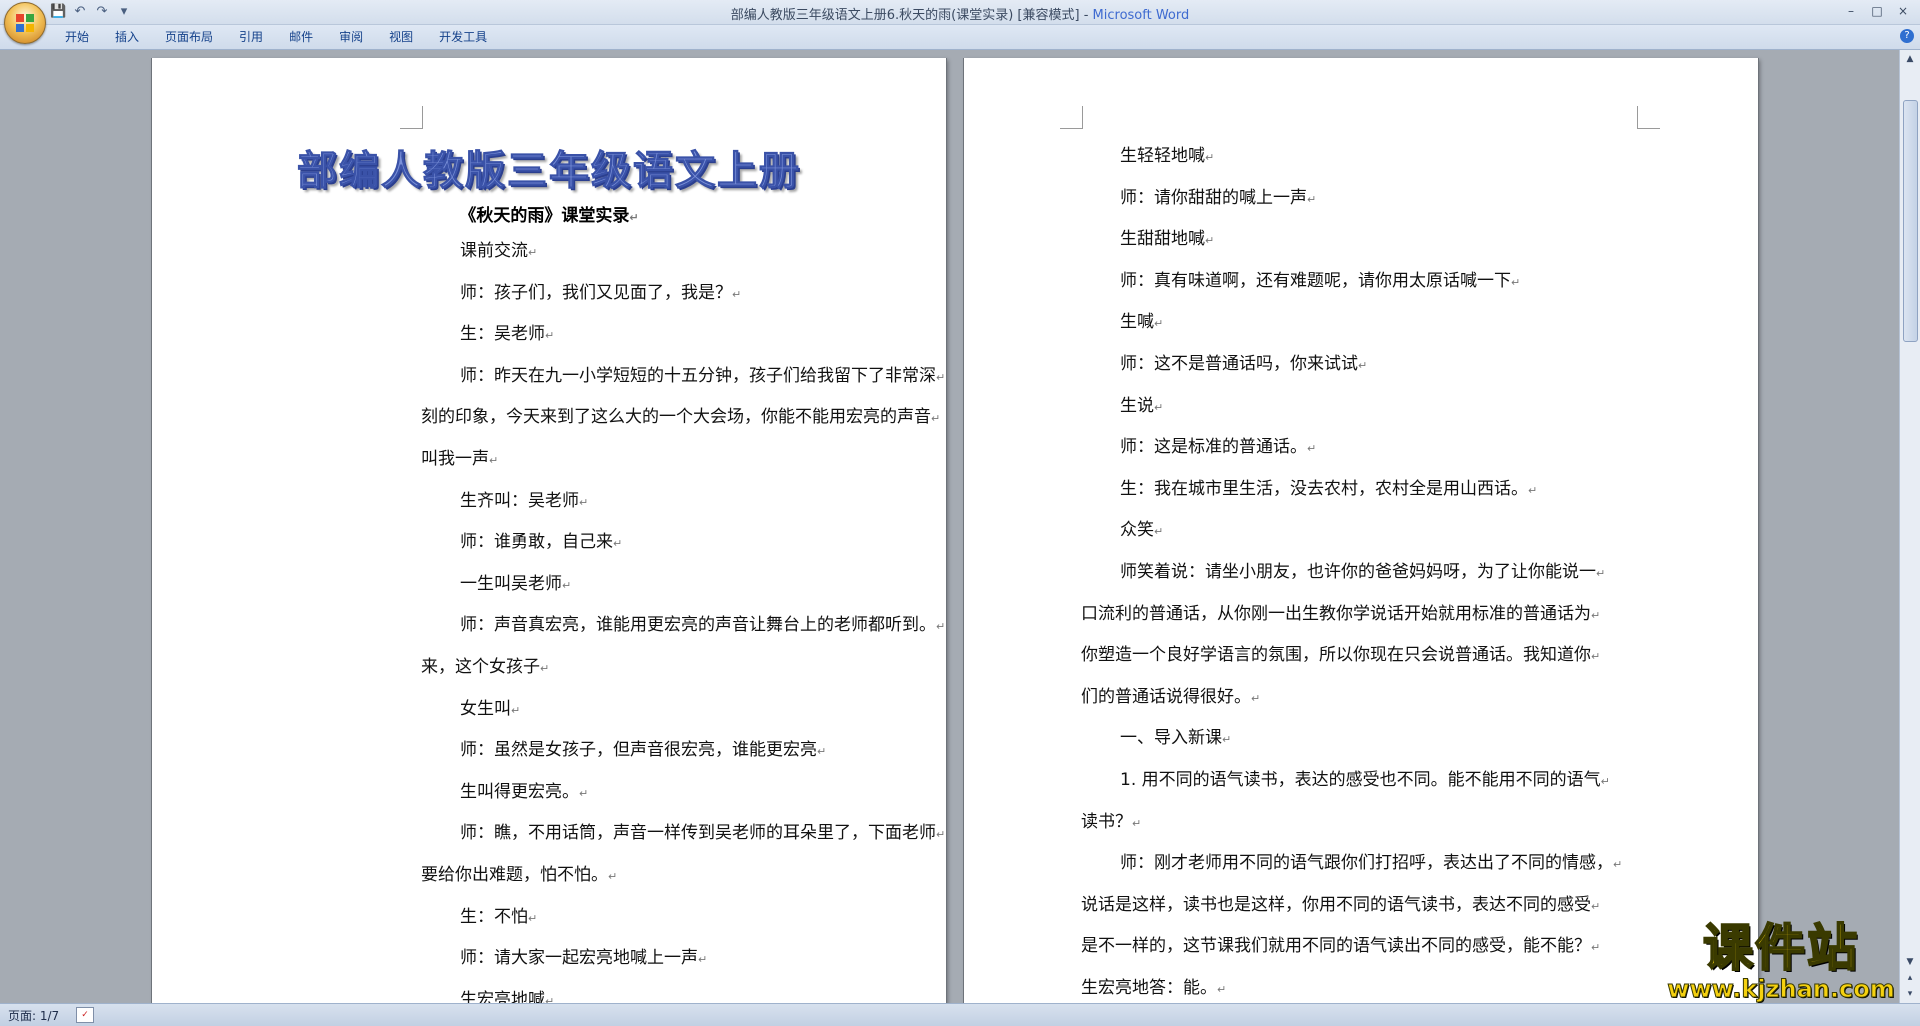 Image resolution: width=1920 pixels, height=1026 pixels. I want to click on text-line-content: 生说, so click(1137, 405).